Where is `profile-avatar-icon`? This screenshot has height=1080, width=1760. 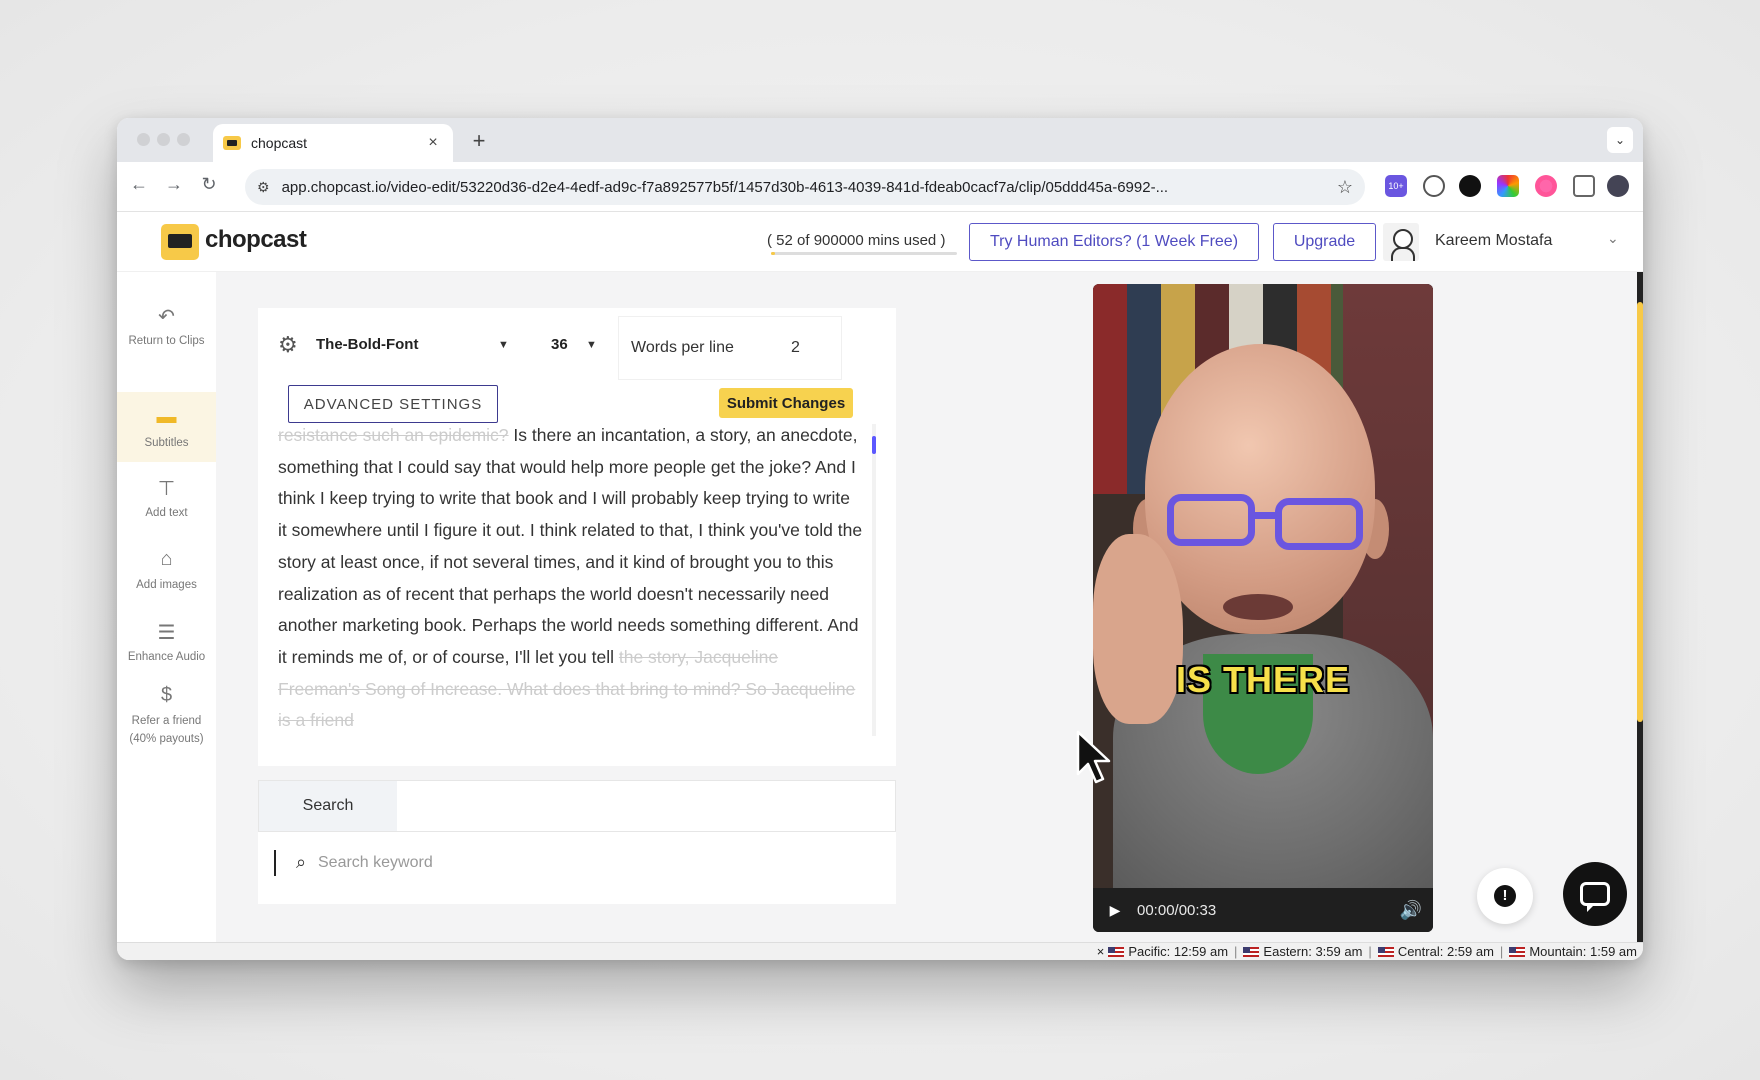
profile-avatar-icon is located at coordinates (1618, 186).